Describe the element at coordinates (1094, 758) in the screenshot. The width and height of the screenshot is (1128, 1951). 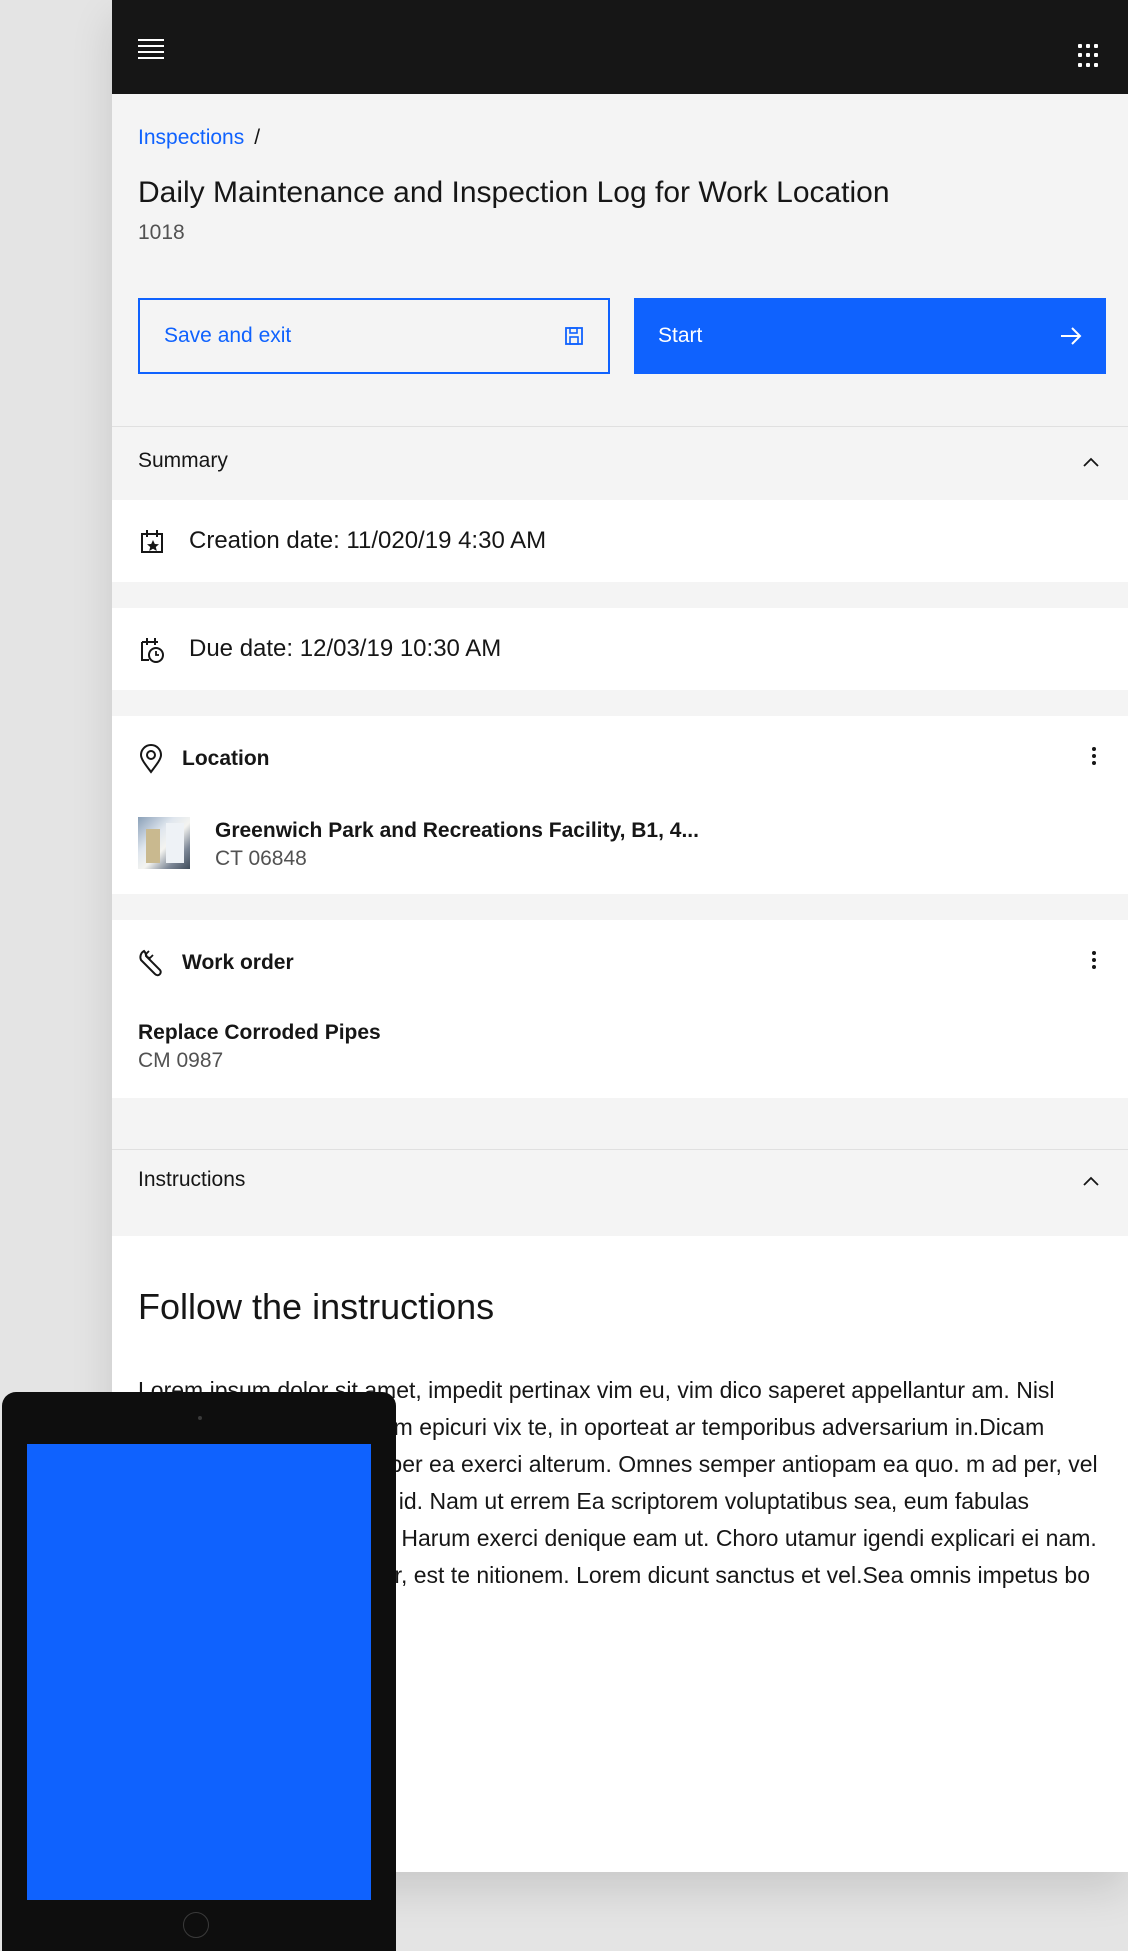
I see `location-overflow-menu-icon` at that location.